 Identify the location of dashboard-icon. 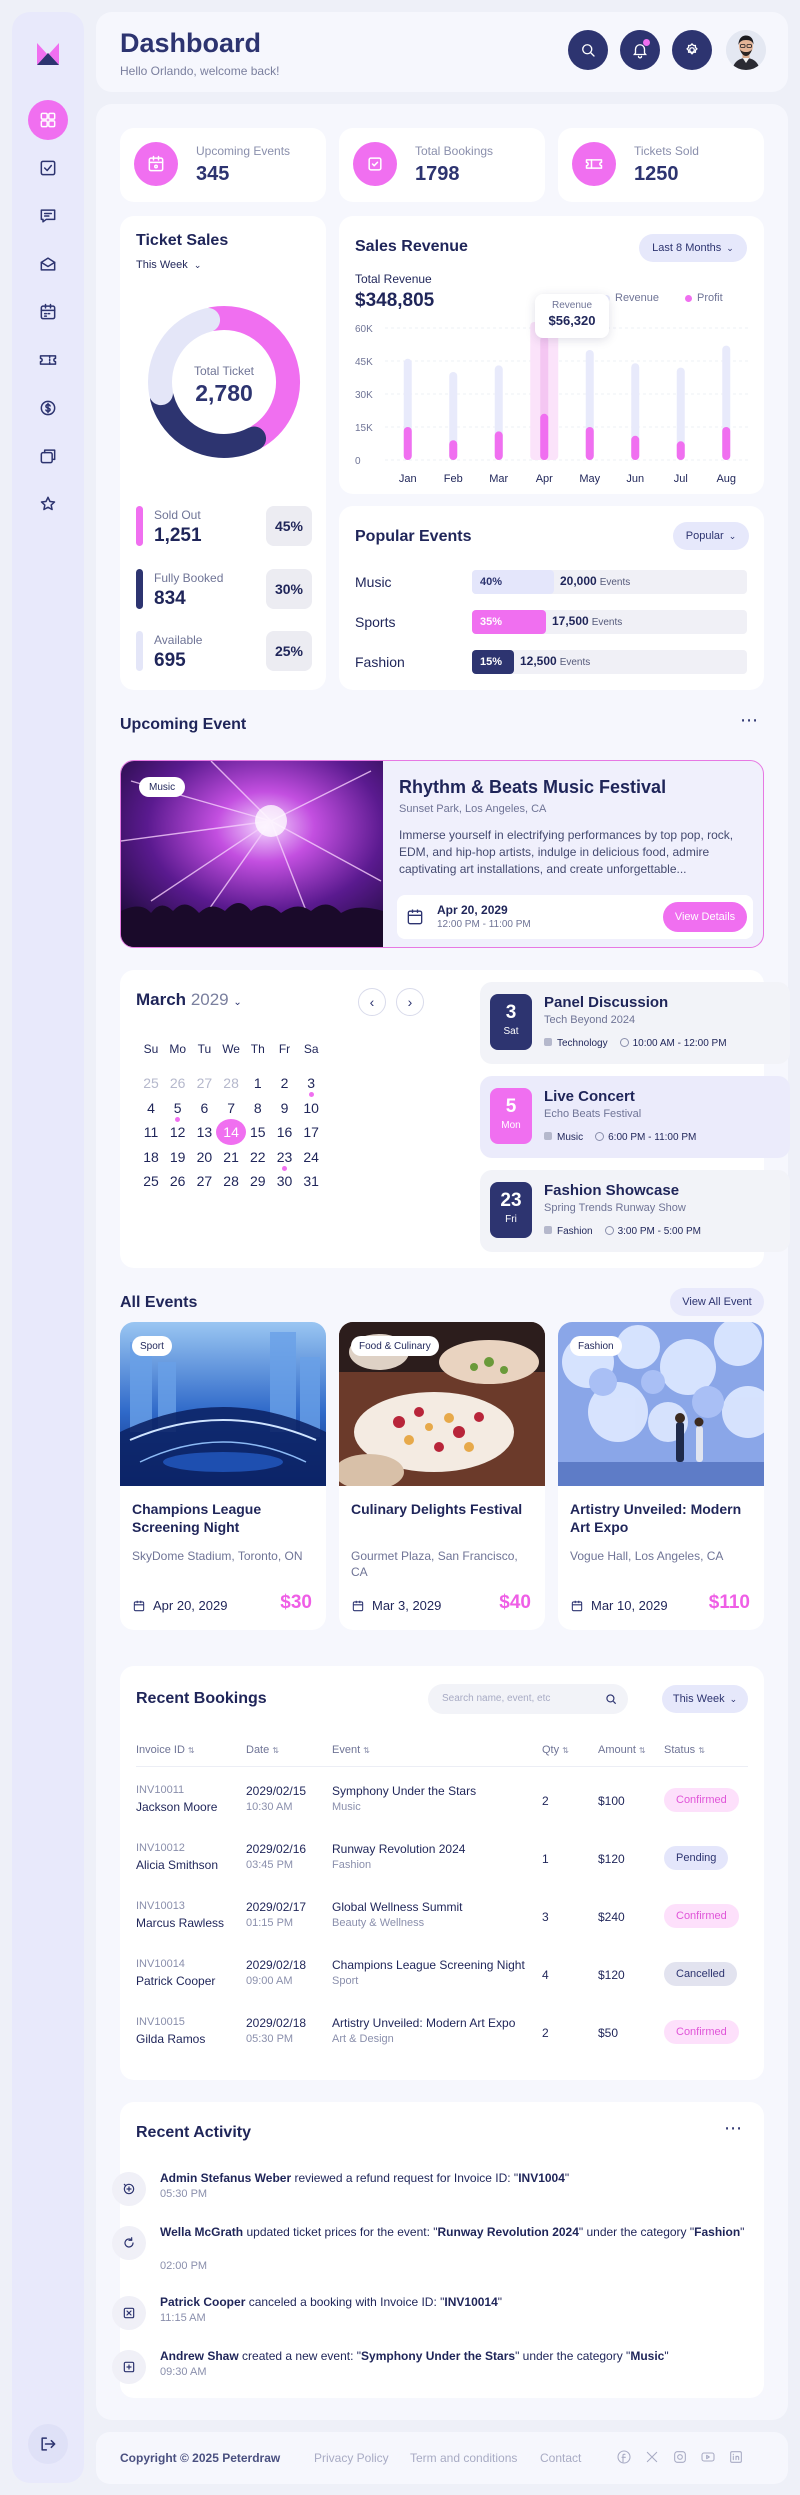
(48, 120).